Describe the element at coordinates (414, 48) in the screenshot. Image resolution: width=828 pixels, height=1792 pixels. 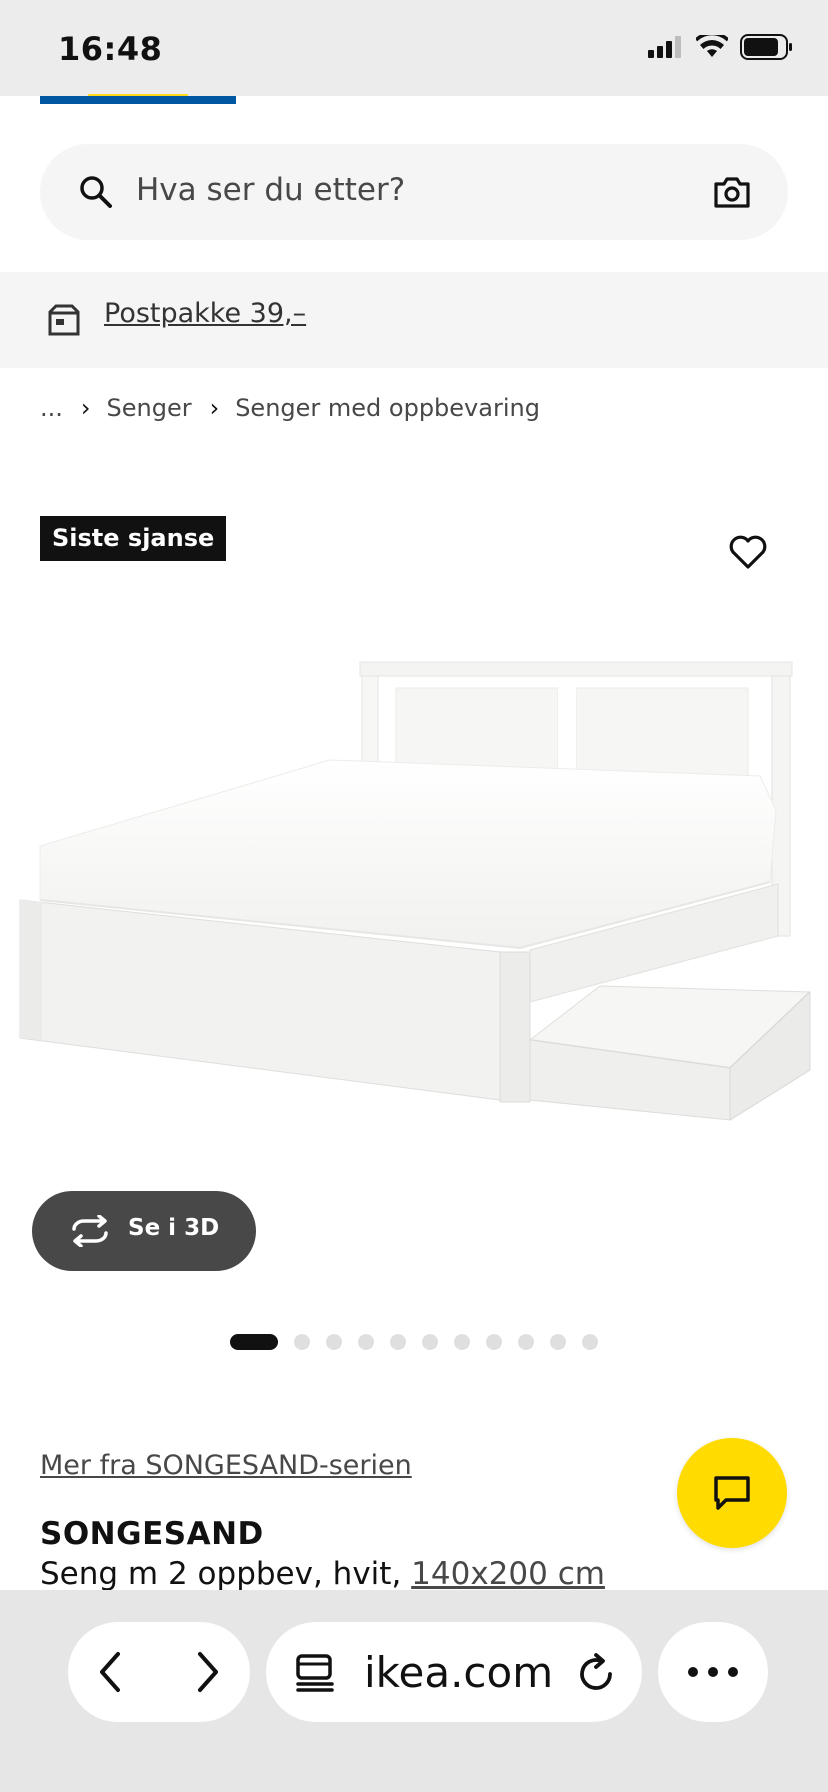
I see `status-bar: 16:48` at that location.